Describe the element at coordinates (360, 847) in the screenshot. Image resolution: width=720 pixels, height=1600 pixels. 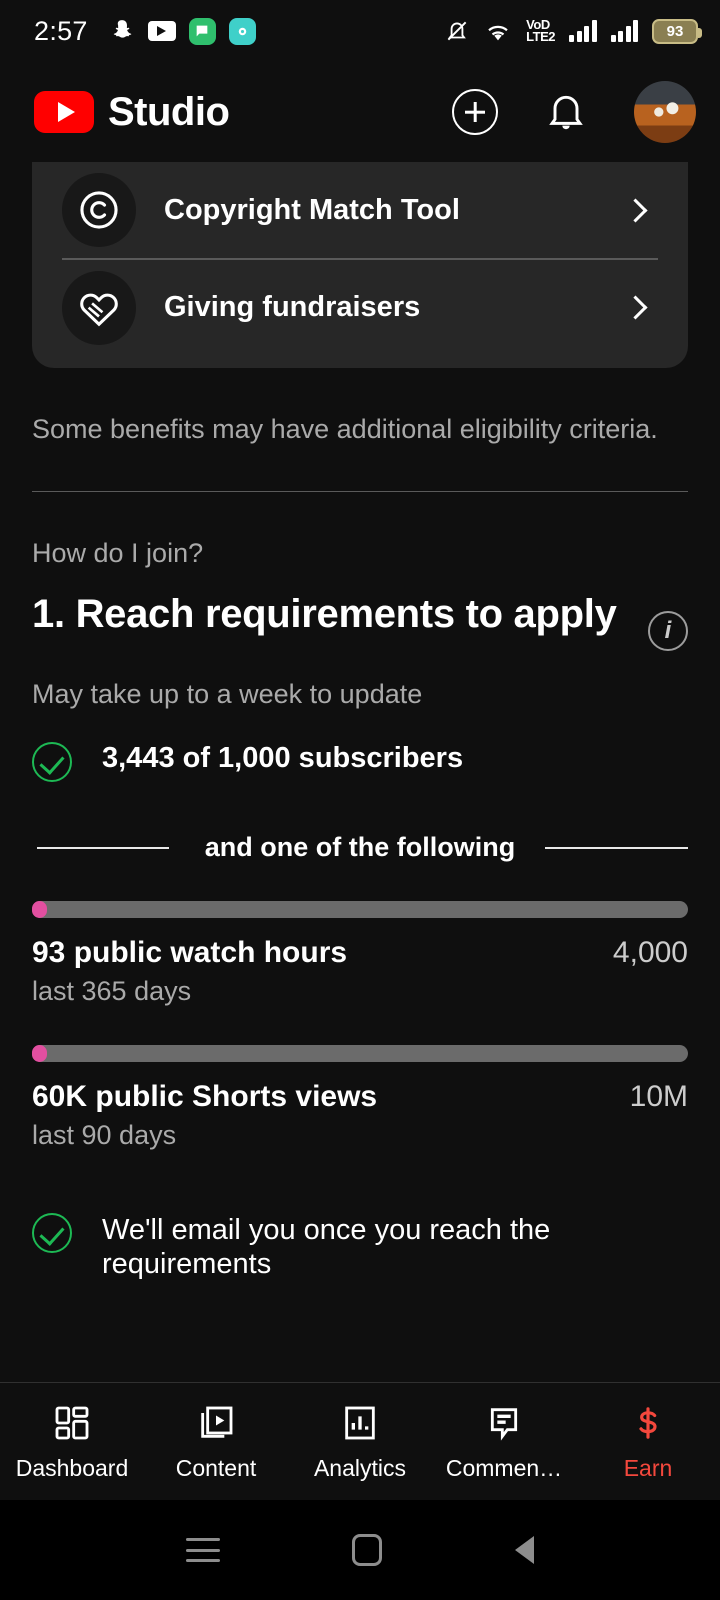
I see `divider-label: and one of the following` at that location.